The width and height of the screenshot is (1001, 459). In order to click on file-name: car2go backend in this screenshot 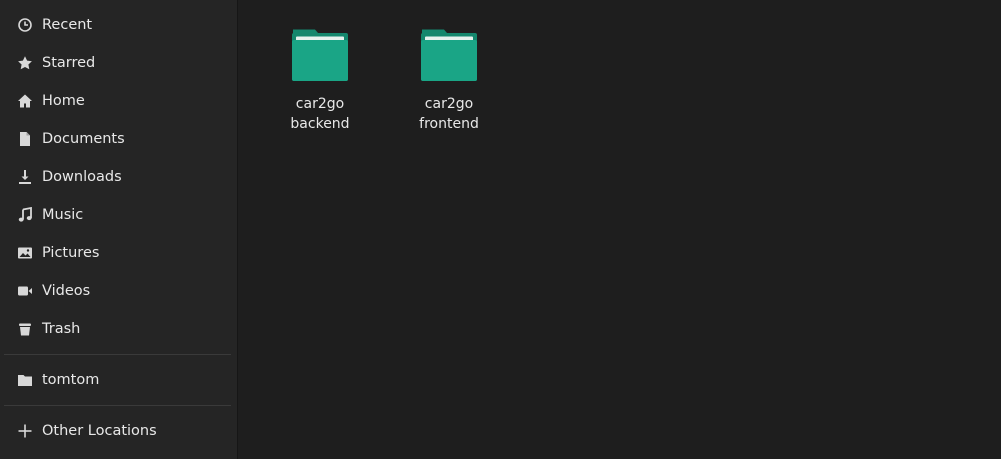, I will do `click(320, 114)`.